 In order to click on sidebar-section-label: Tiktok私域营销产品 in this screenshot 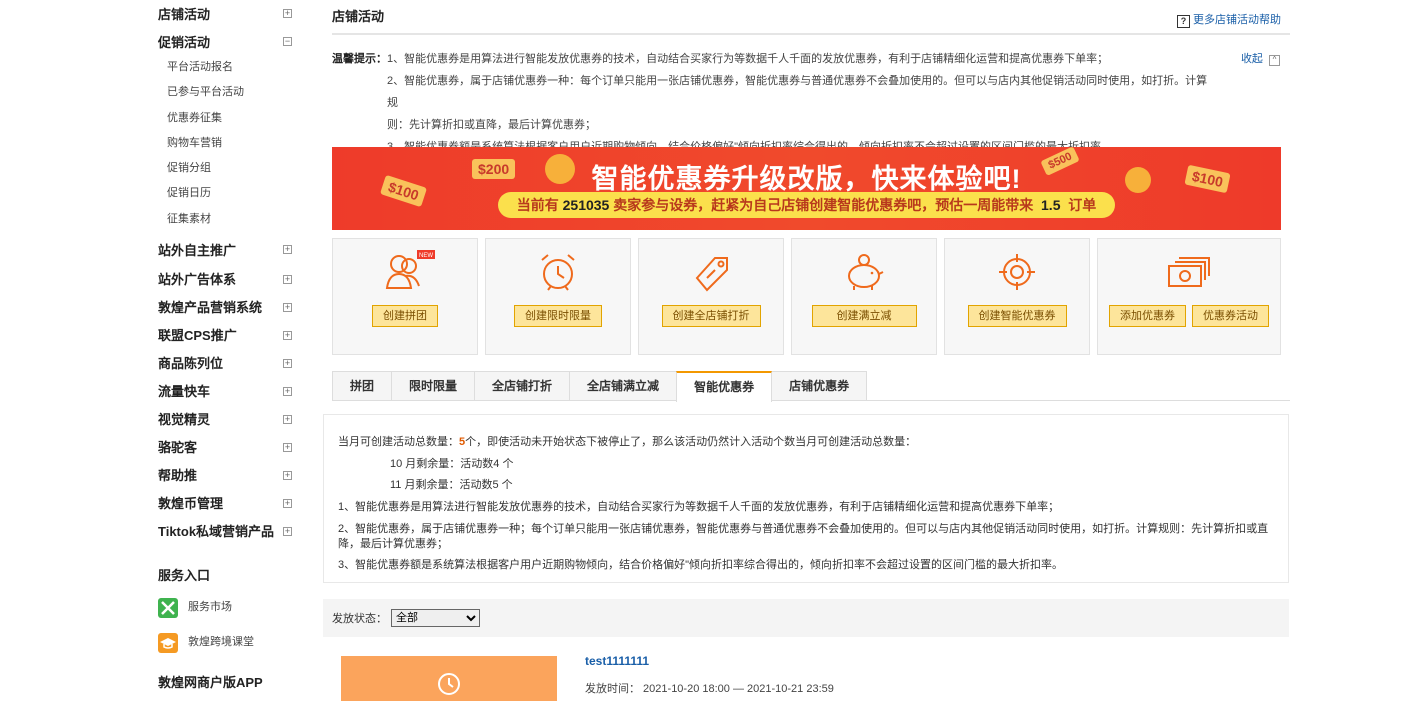, I will do `click(216, 532)`.